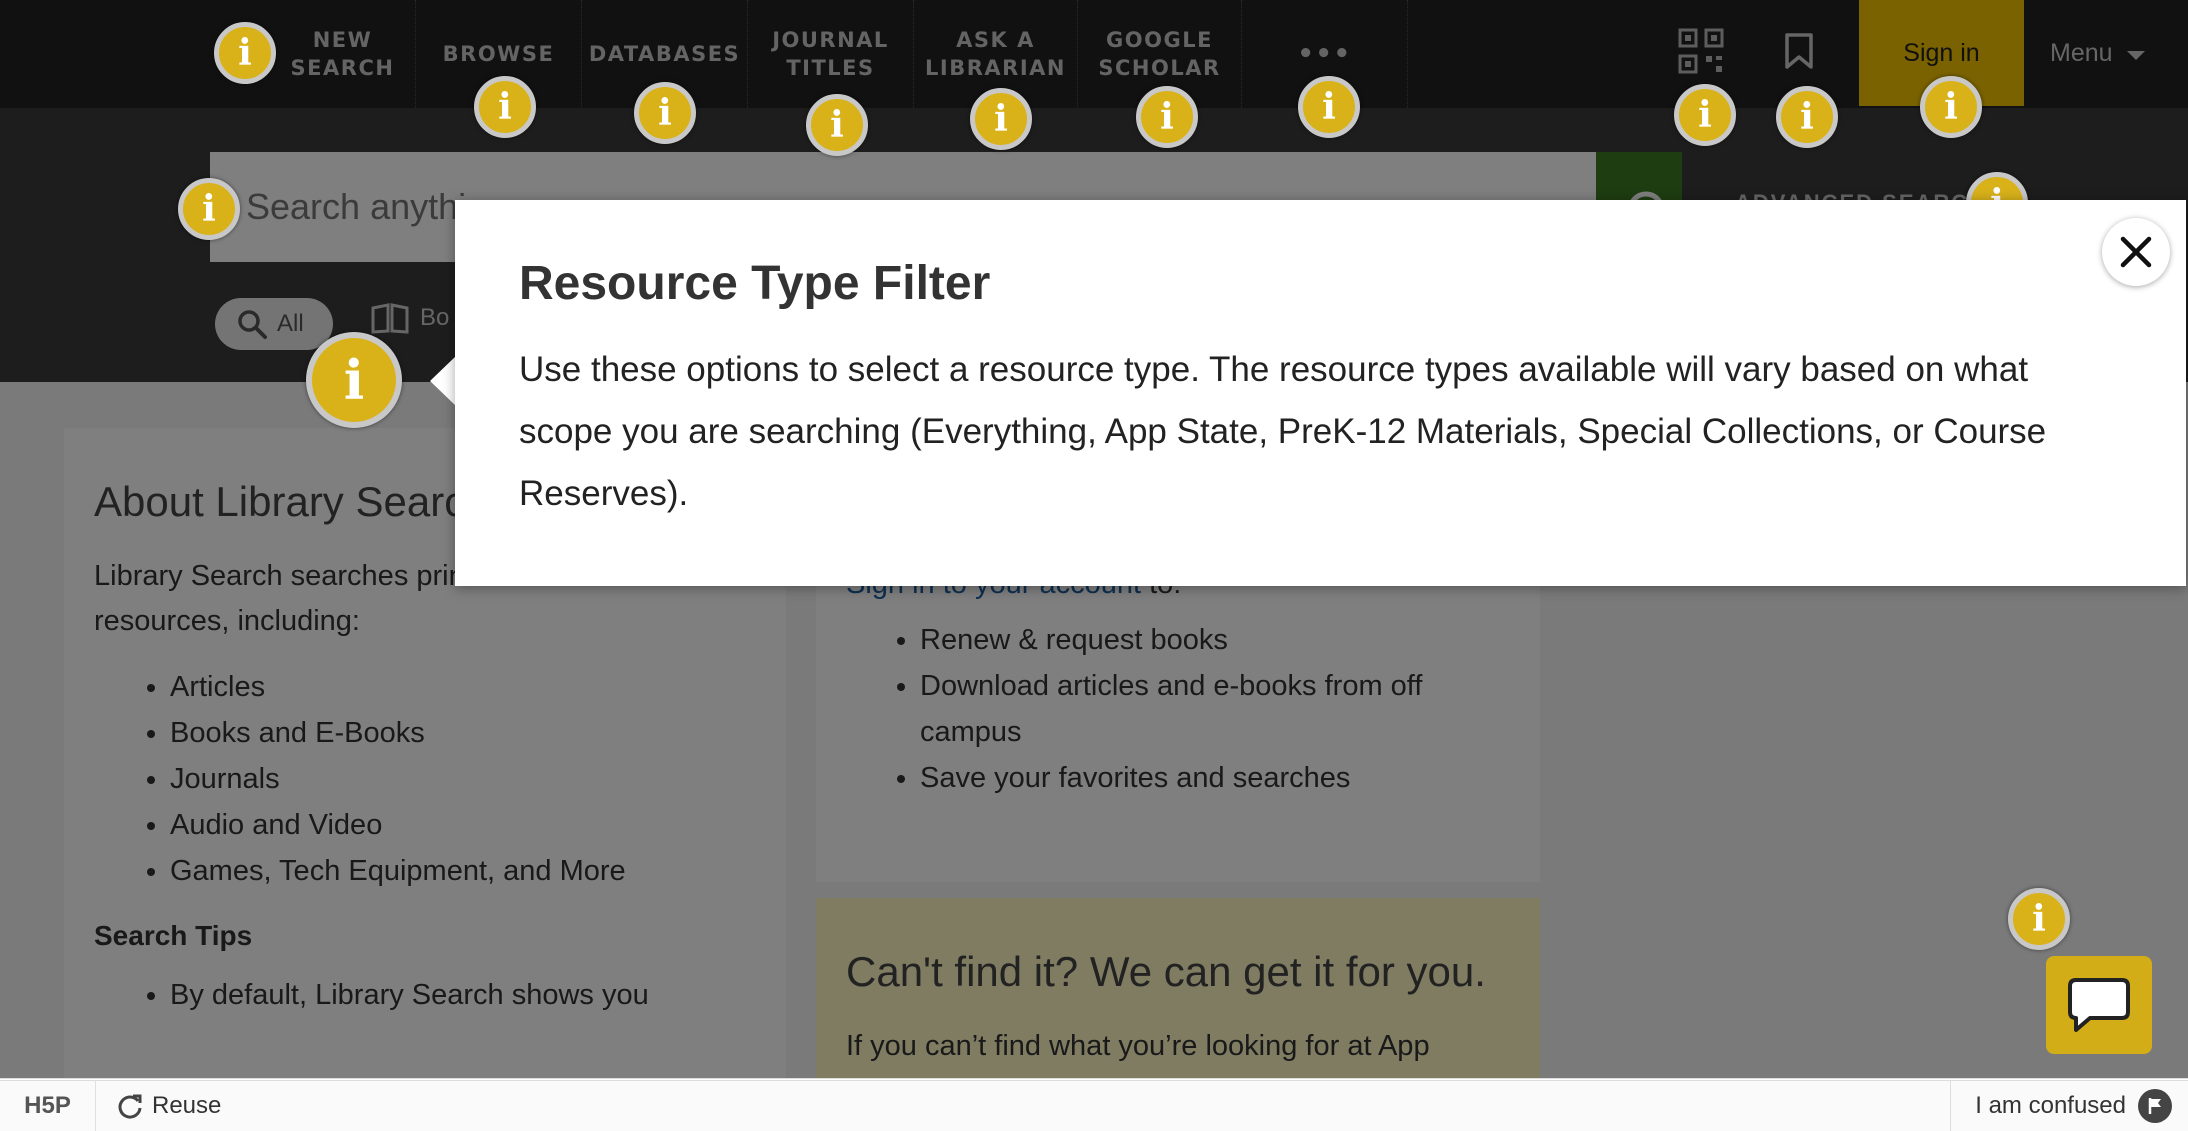 This screenshot has width=2188, height=1131. I want to click on close-popup-button, so click(2136, 252).